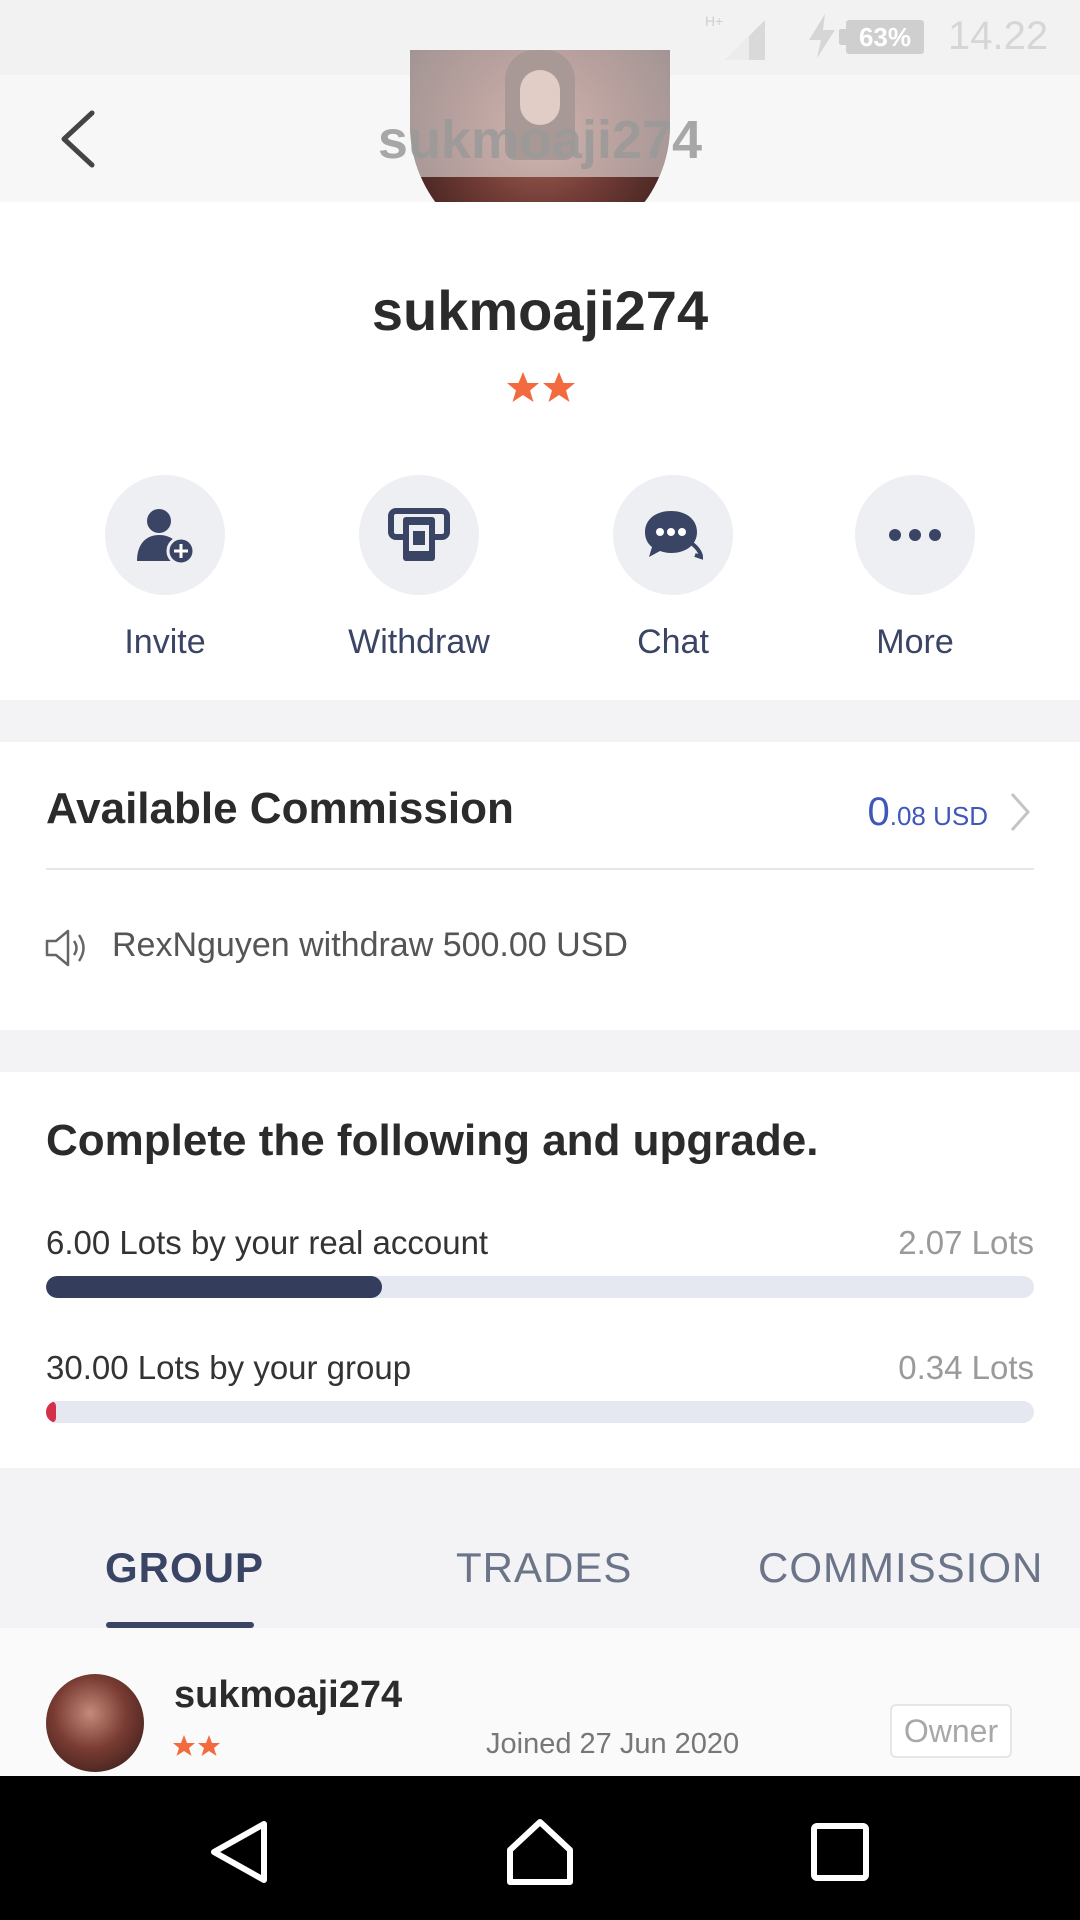  What do you see at coordinates (419, 642) in the screenshot?
I see `withdraw-label: Withdraw` at bounding box center [419, 642].